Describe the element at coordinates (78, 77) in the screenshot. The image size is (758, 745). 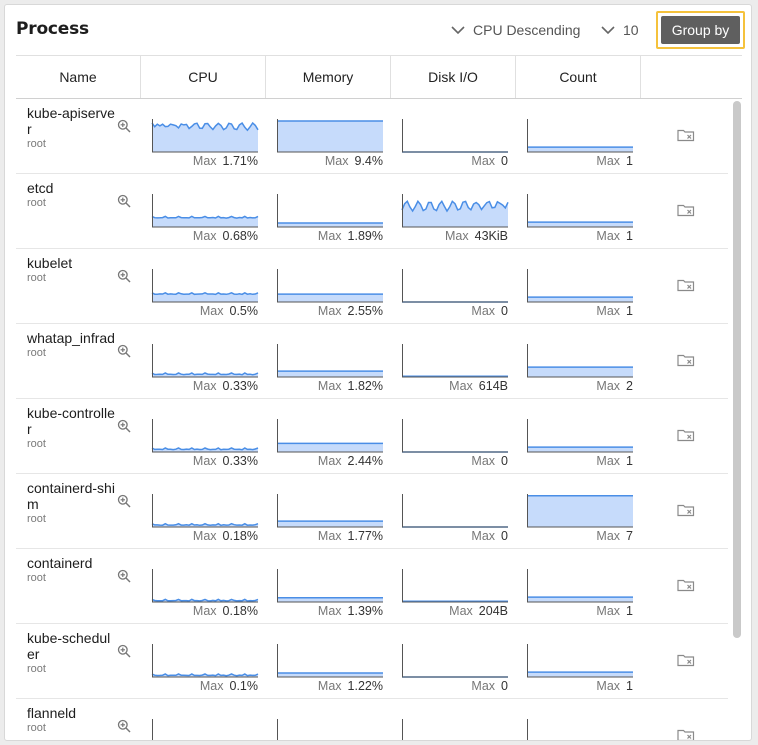
I see `column-header-name: Name` at that location.